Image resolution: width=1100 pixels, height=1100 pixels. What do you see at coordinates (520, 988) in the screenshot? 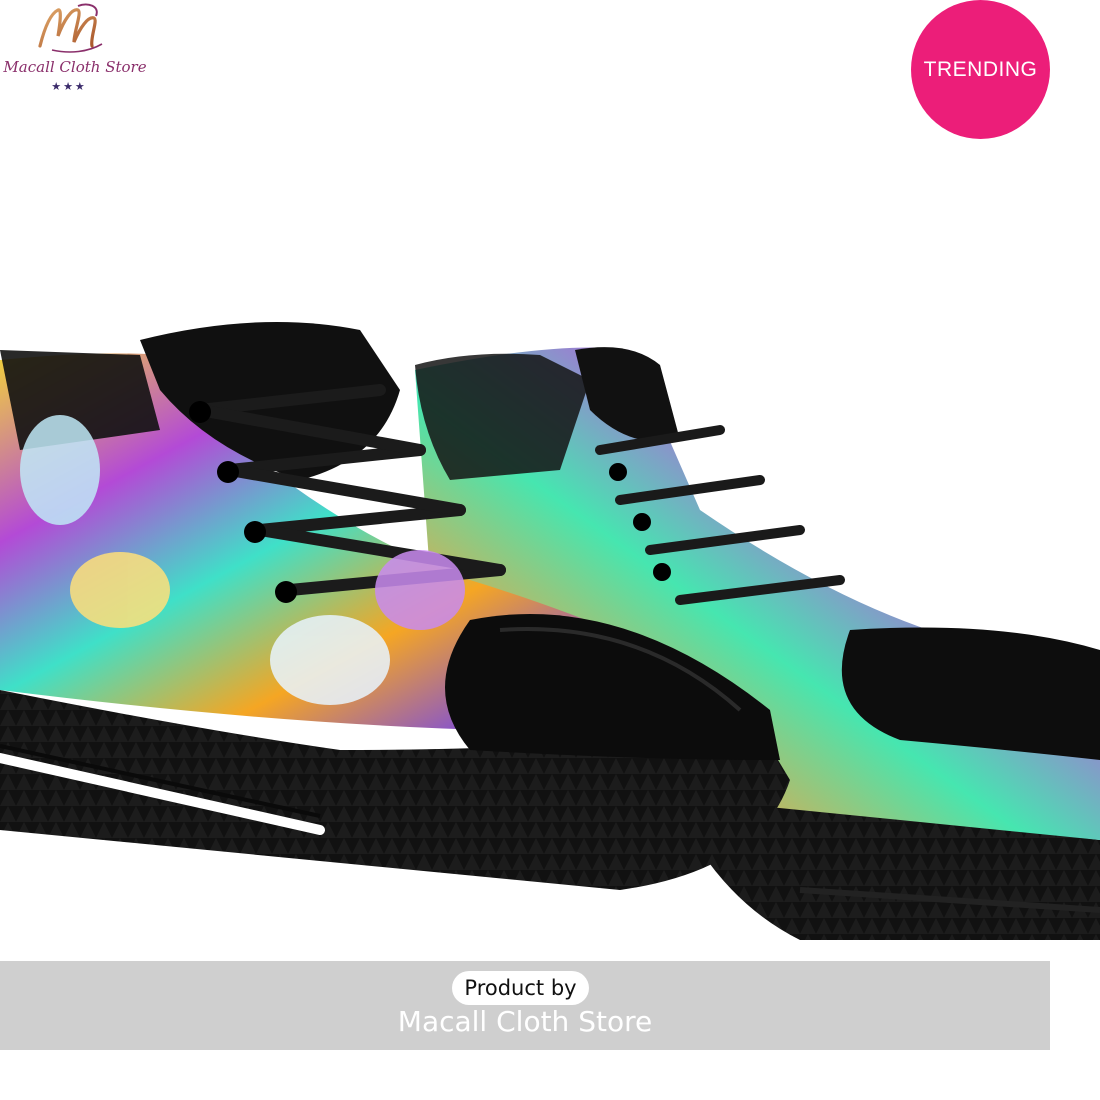
I see `product-by-label: Product by` at bounding box center [520, 988].